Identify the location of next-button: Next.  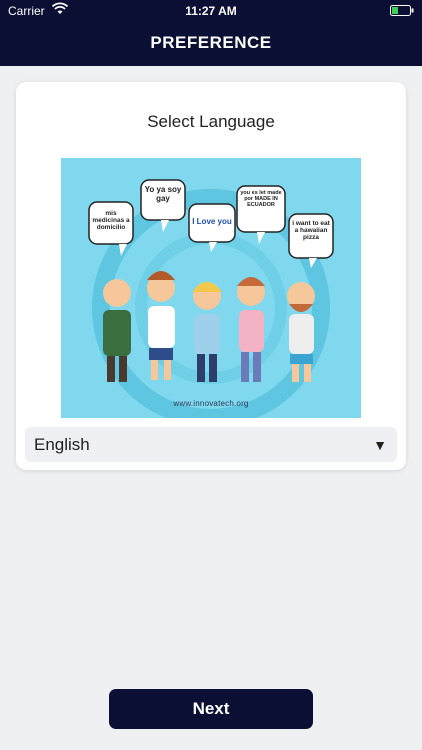
(211, 709).